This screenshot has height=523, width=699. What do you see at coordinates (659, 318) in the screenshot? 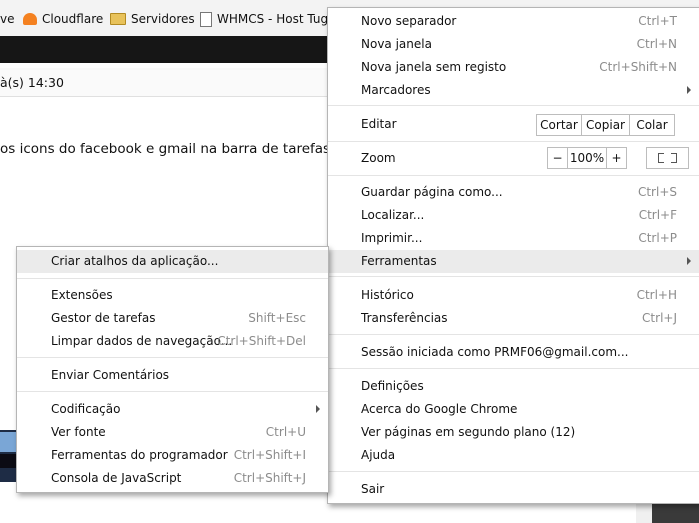
I see `shortcut-label: Ctrl+J` at bounding box center [659, 318].